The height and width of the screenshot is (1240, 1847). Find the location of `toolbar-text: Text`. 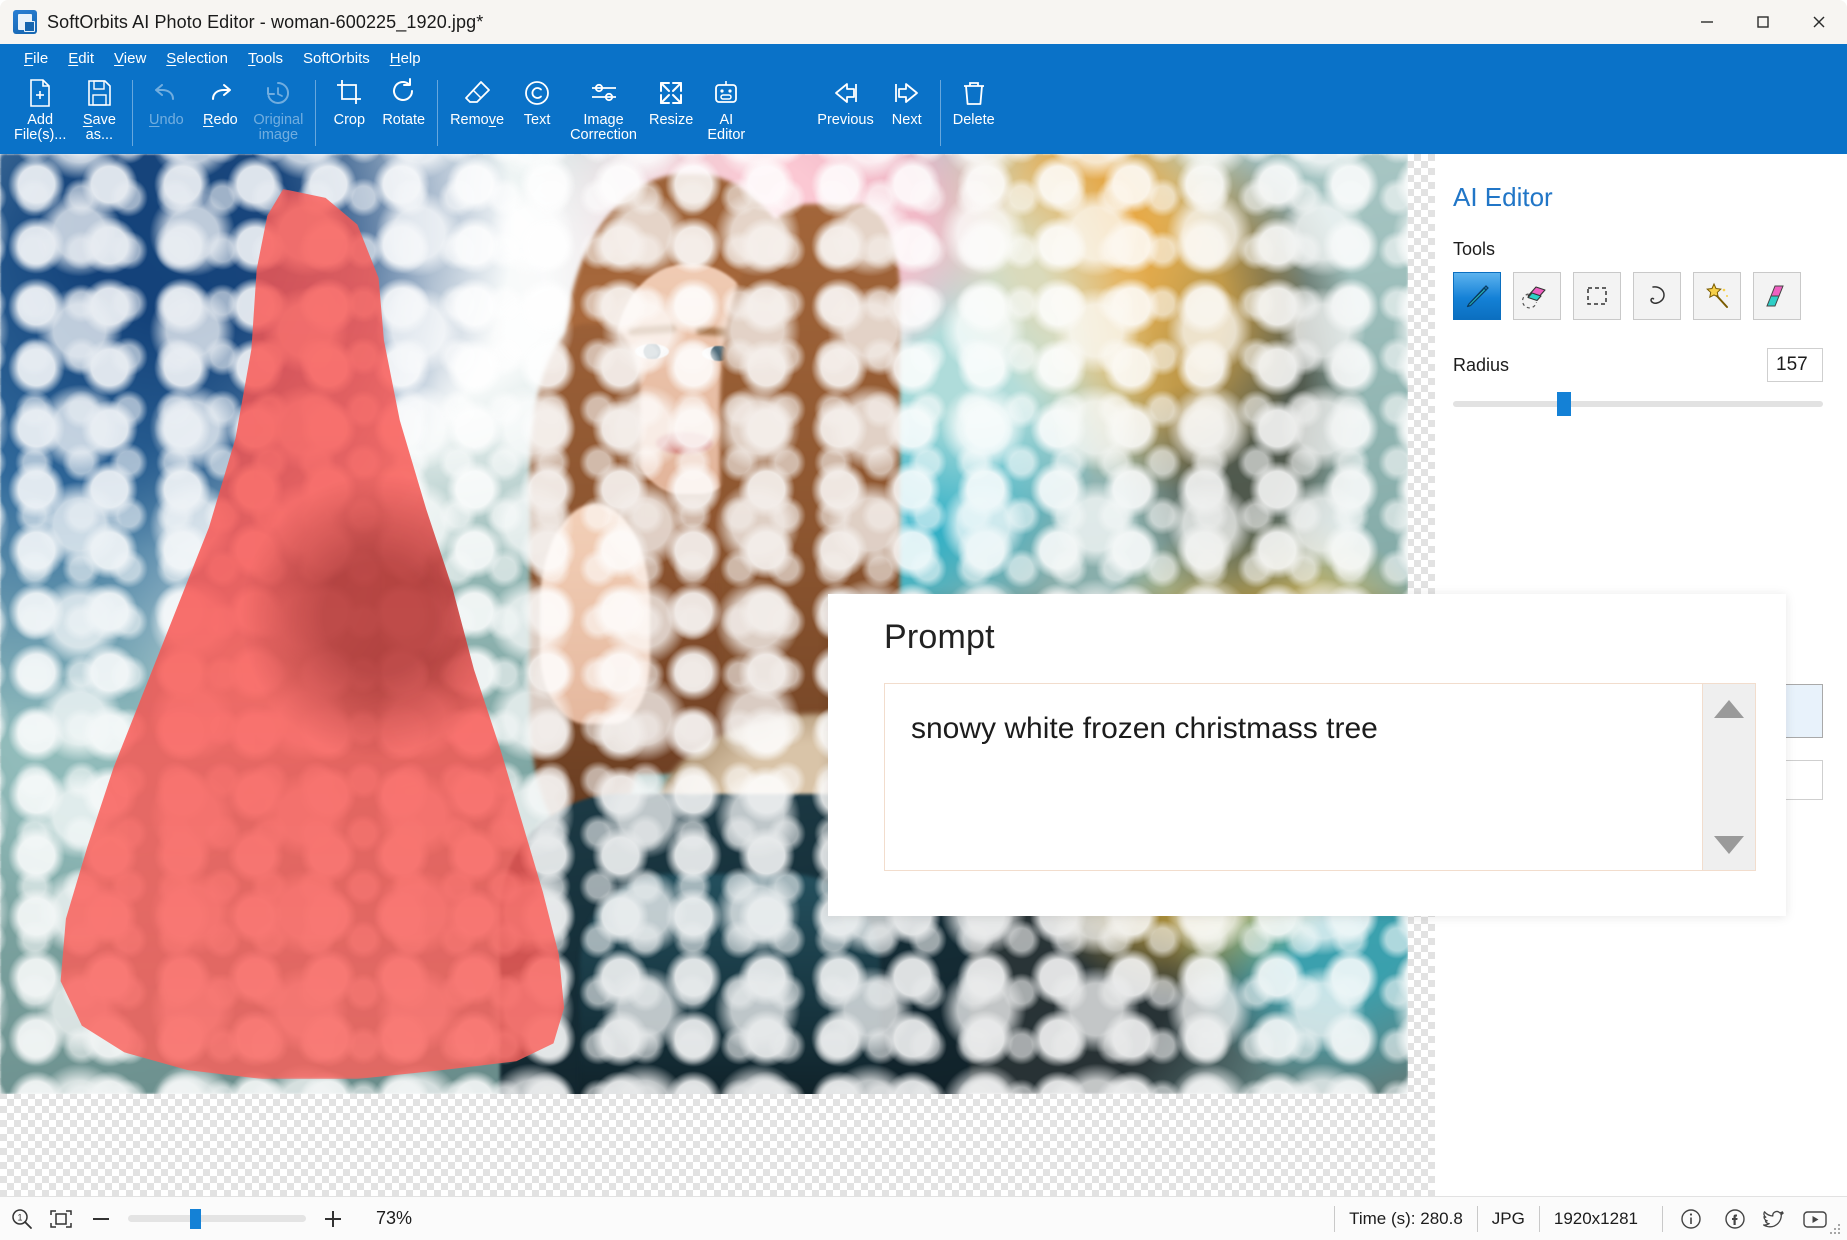

toolbar-text: Text is located at coordinates (537, 113).